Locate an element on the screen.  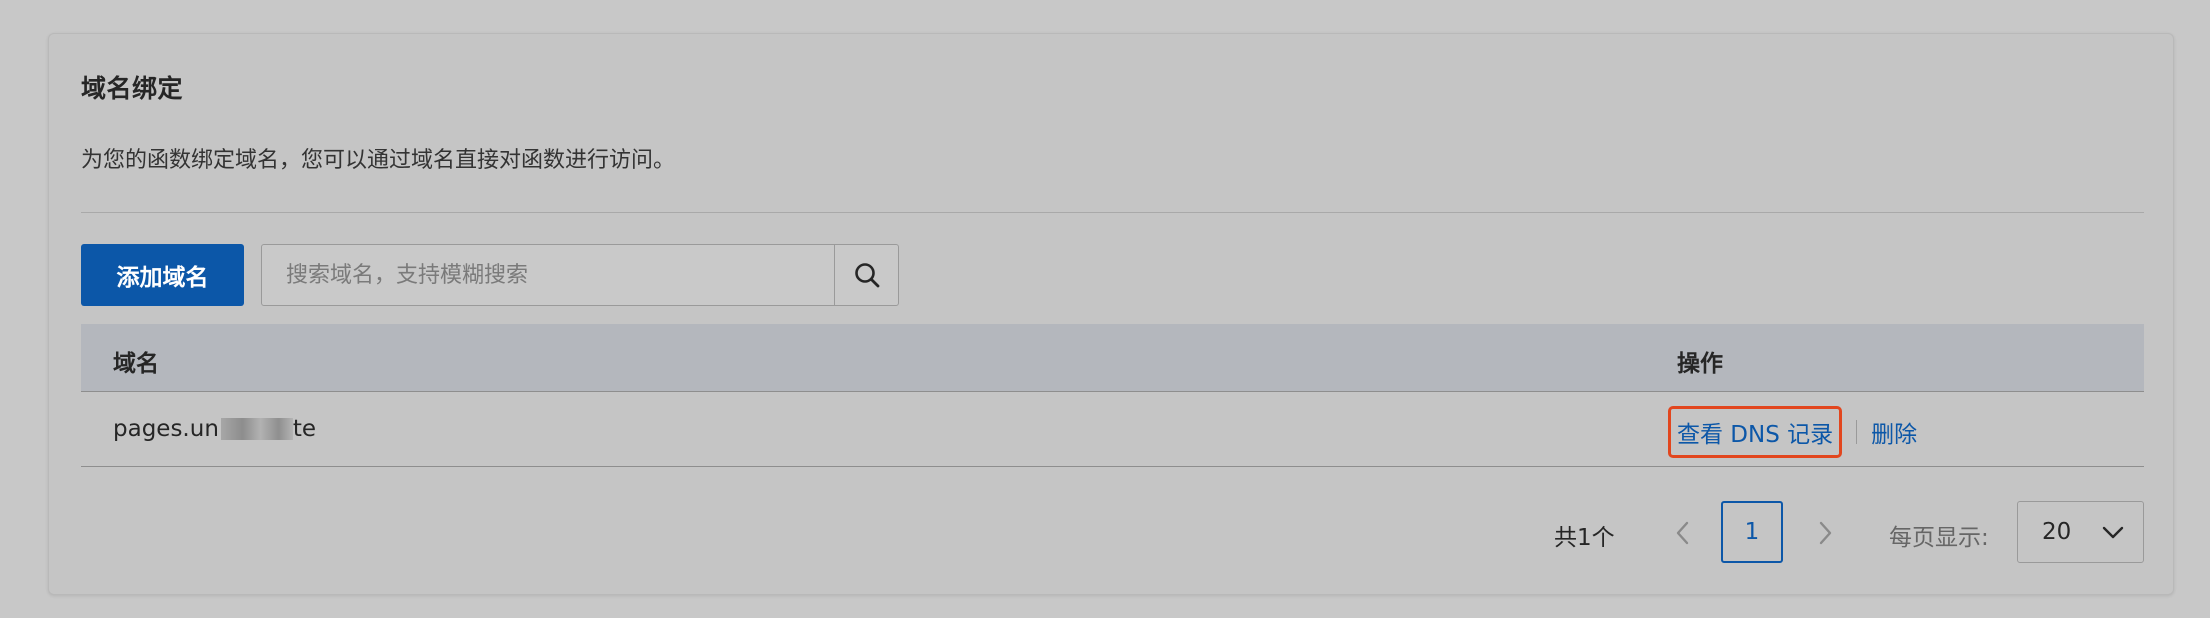
search-button is located at coordinates (866, 275).